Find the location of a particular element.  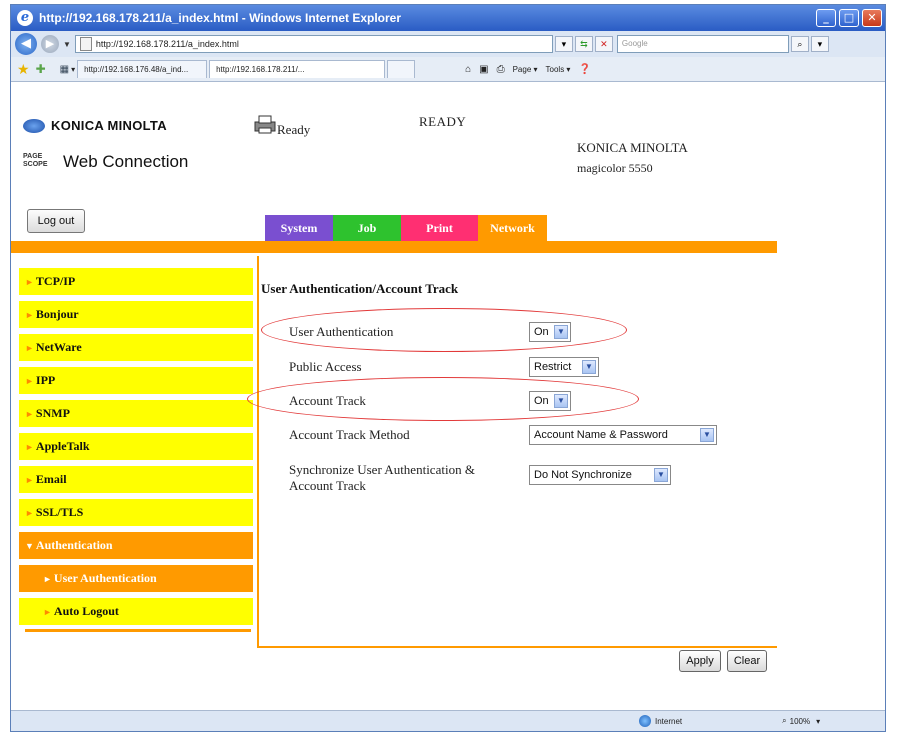

sidebar-item-ssltls: ► SSL/TLS is located at coordinates (136, 512).